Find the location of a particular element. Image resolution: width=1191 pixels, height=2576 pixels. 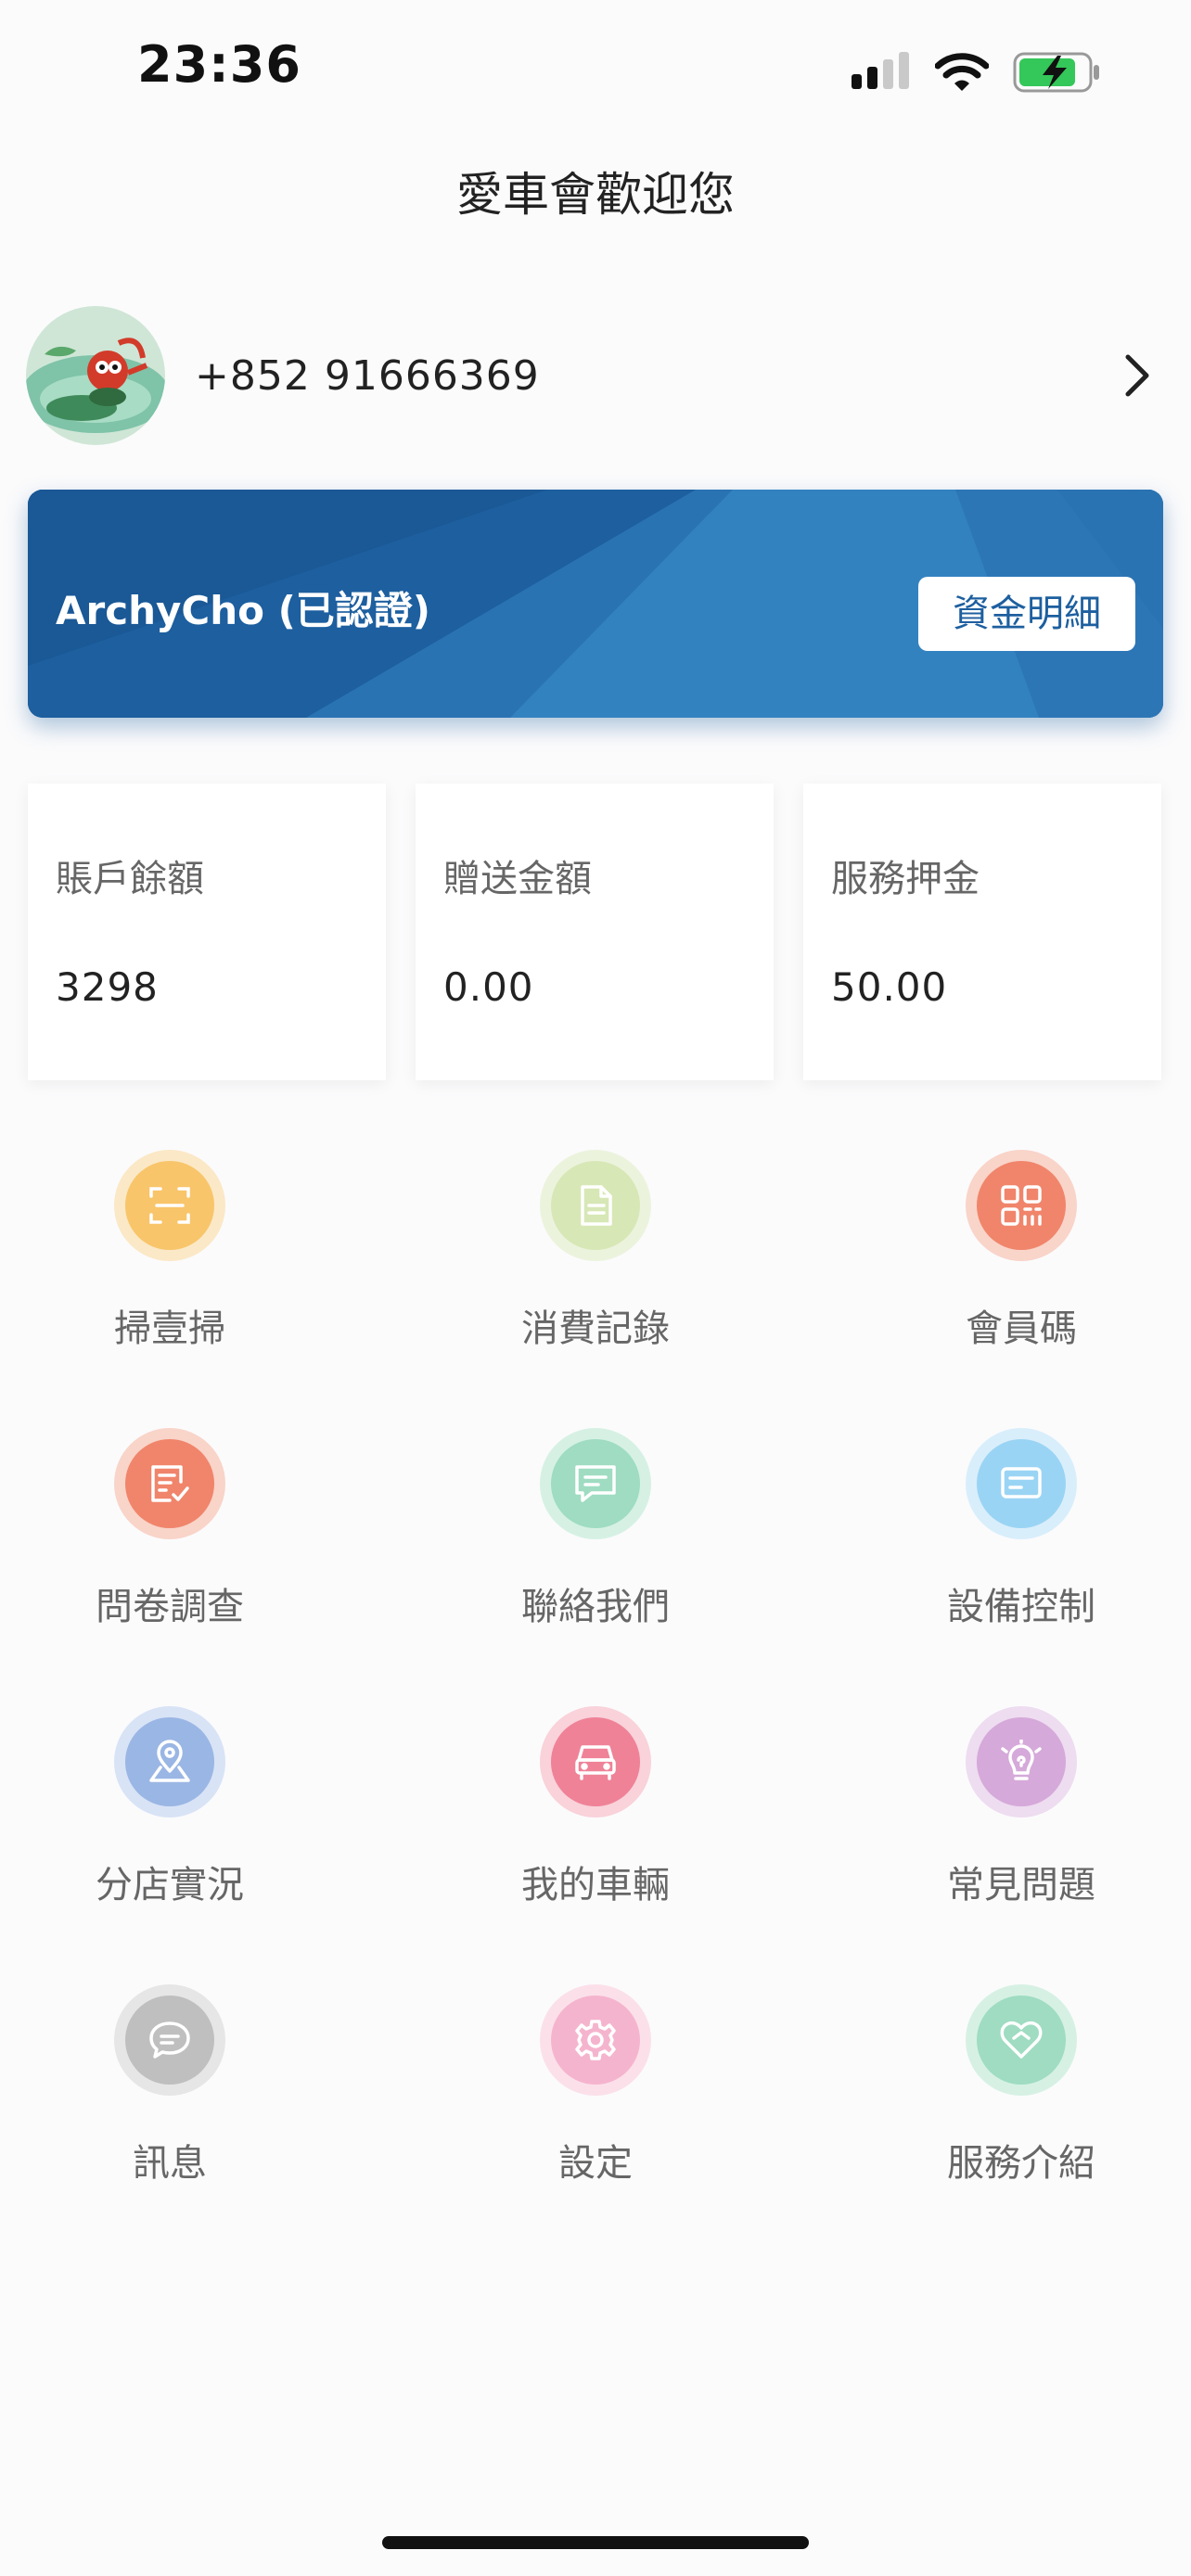

menu-item-member-code: 會員碼 is located at coordinates (1021, 1270).